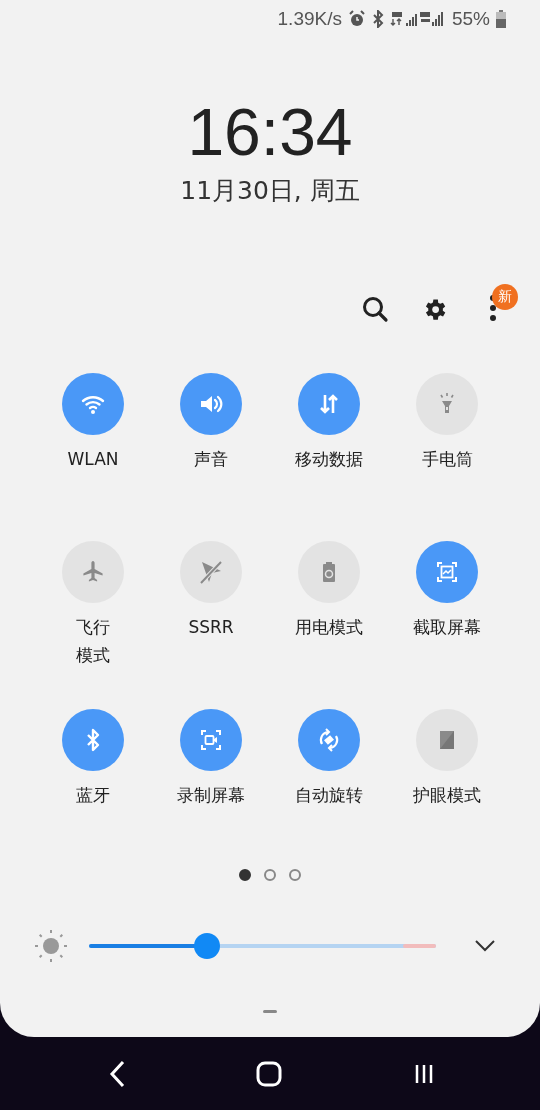 This screenshot has width=540, height=1110. I want to click on toggle-label: 护眼模式, so click(447, 795).